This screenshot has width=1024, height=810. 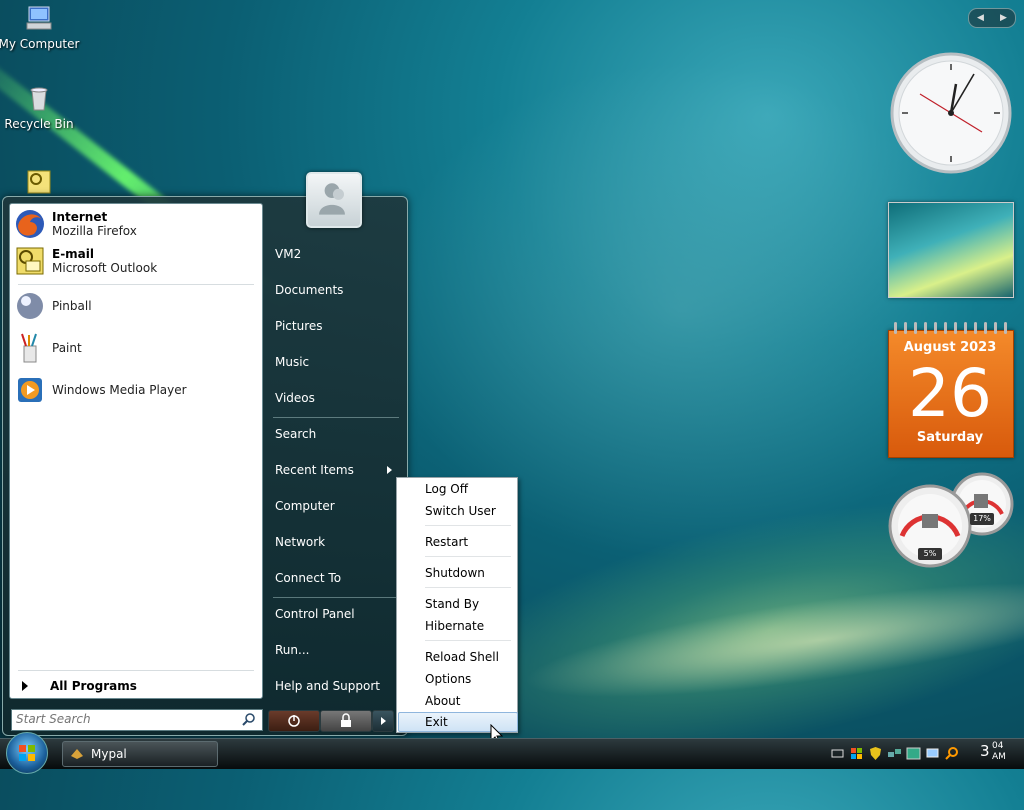 I want to click on menu-item-log-off: Log Off, so click(x=446, y=489).